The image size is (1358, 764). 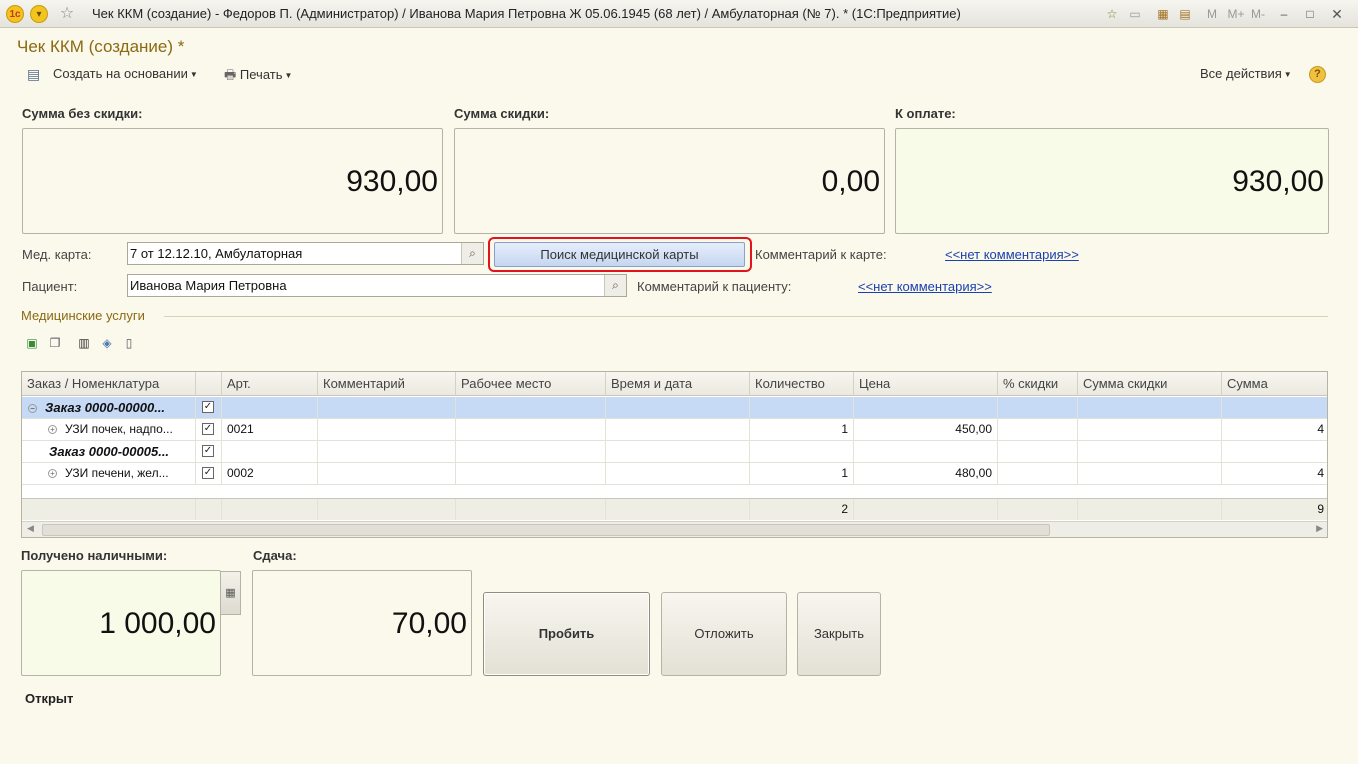 What do you see at coordinates (1337, 14) in the screenshot?
I see `close-window-button: ✕` at bounding box center [1337, 14].